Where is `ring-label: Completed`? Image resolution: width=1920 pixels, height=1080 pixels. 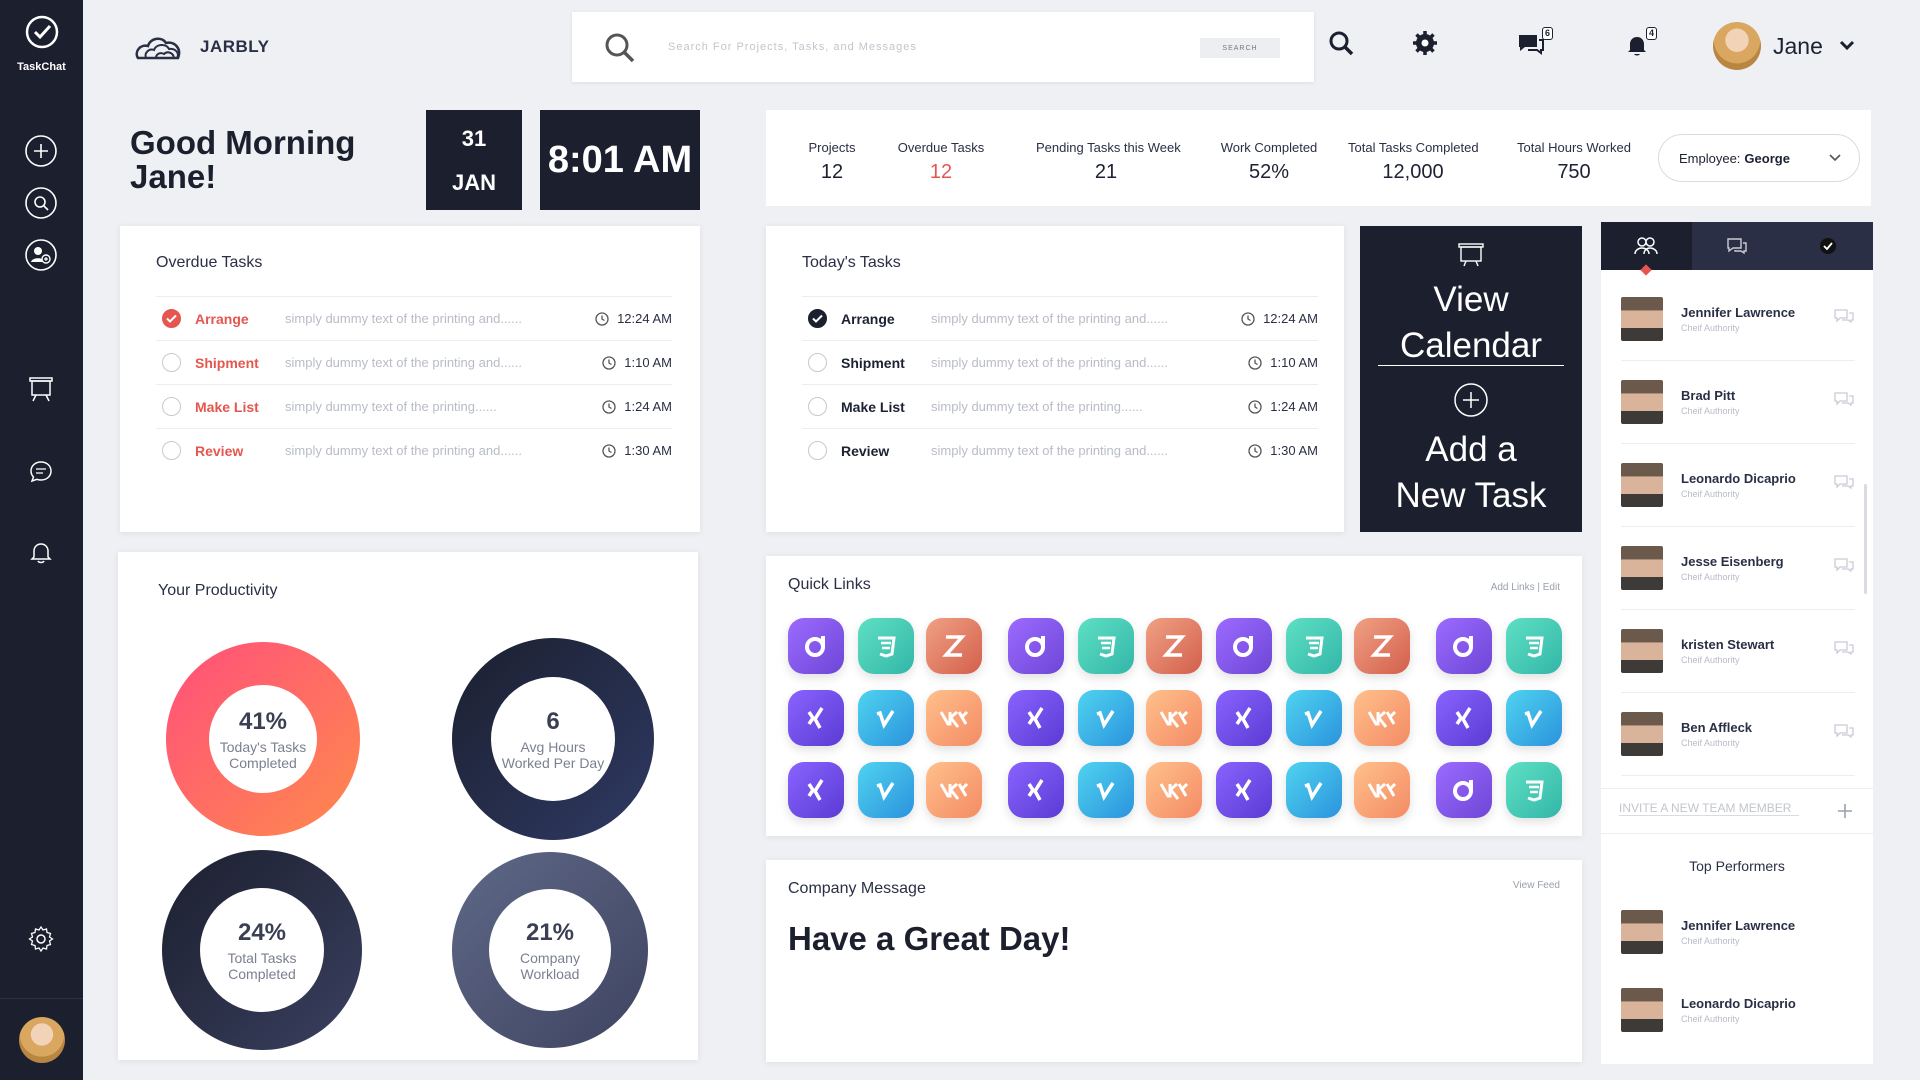 ring-label: Completed is located at coordinates (262, 973).